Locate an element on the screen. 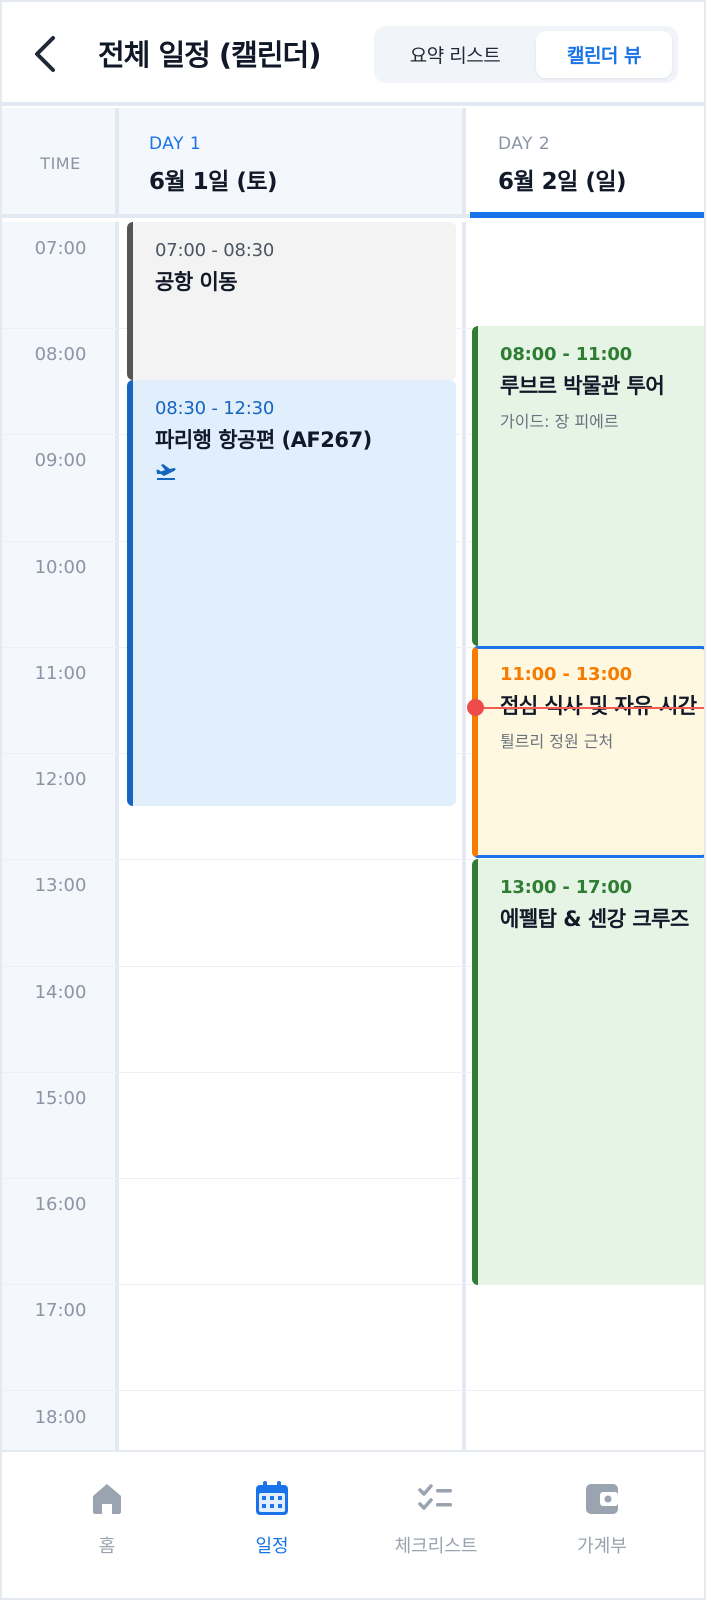 The height and width of the screenshot is (1600, 706). time-label: 09:00 is located at coordinates (60, 460).